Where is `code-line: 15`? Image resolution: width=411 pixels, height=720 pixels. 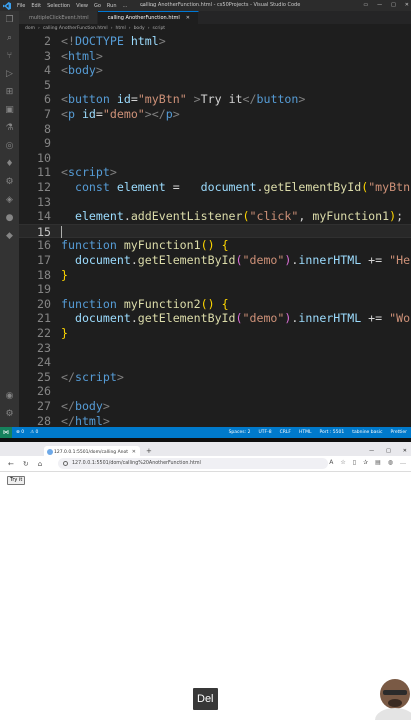 code-line: 15 is located at coordinates (215, 231).